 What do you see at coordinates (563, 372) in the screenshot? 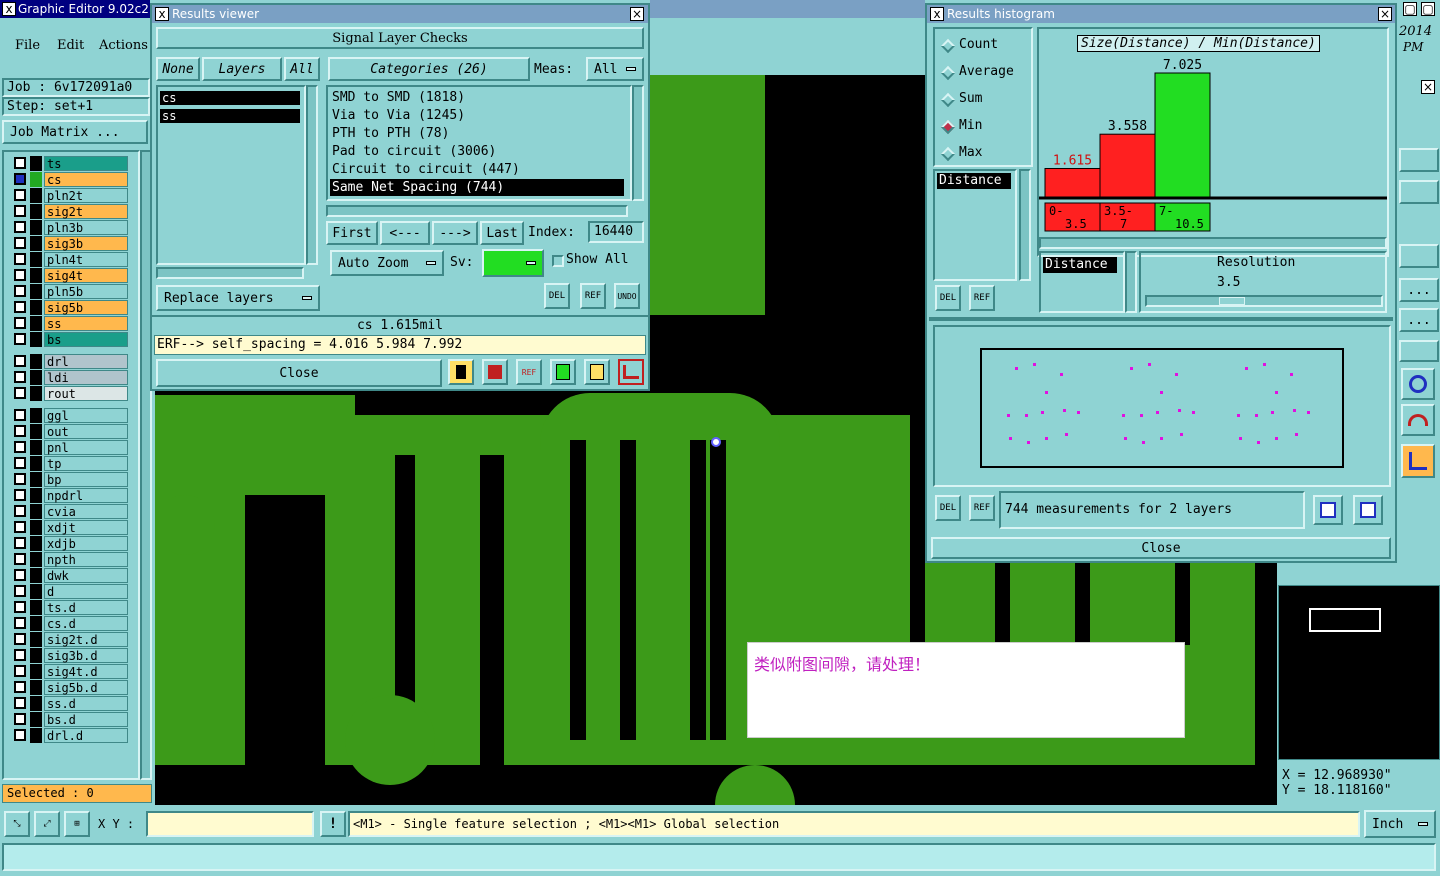
I see `ruler-icon` at bounding box center [563, 372].